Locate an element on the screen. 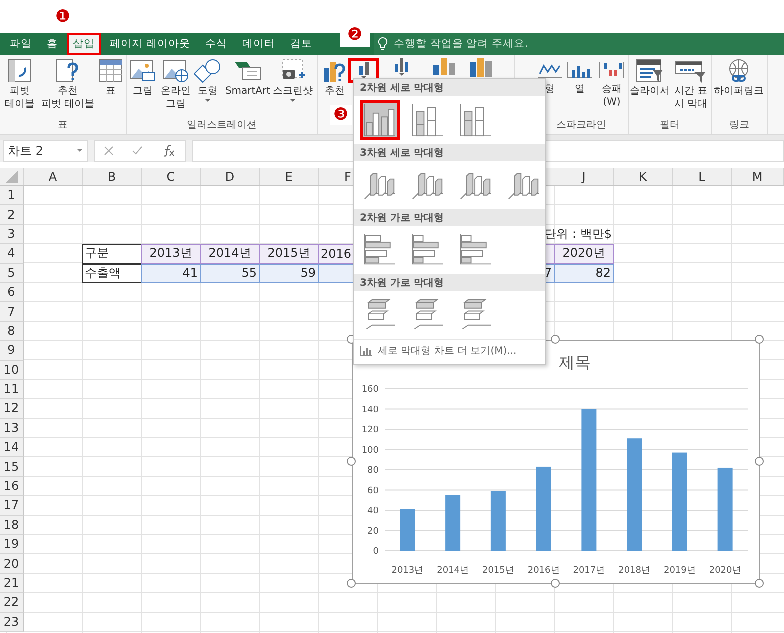  column-header: K is located at coordinates (643, 176).